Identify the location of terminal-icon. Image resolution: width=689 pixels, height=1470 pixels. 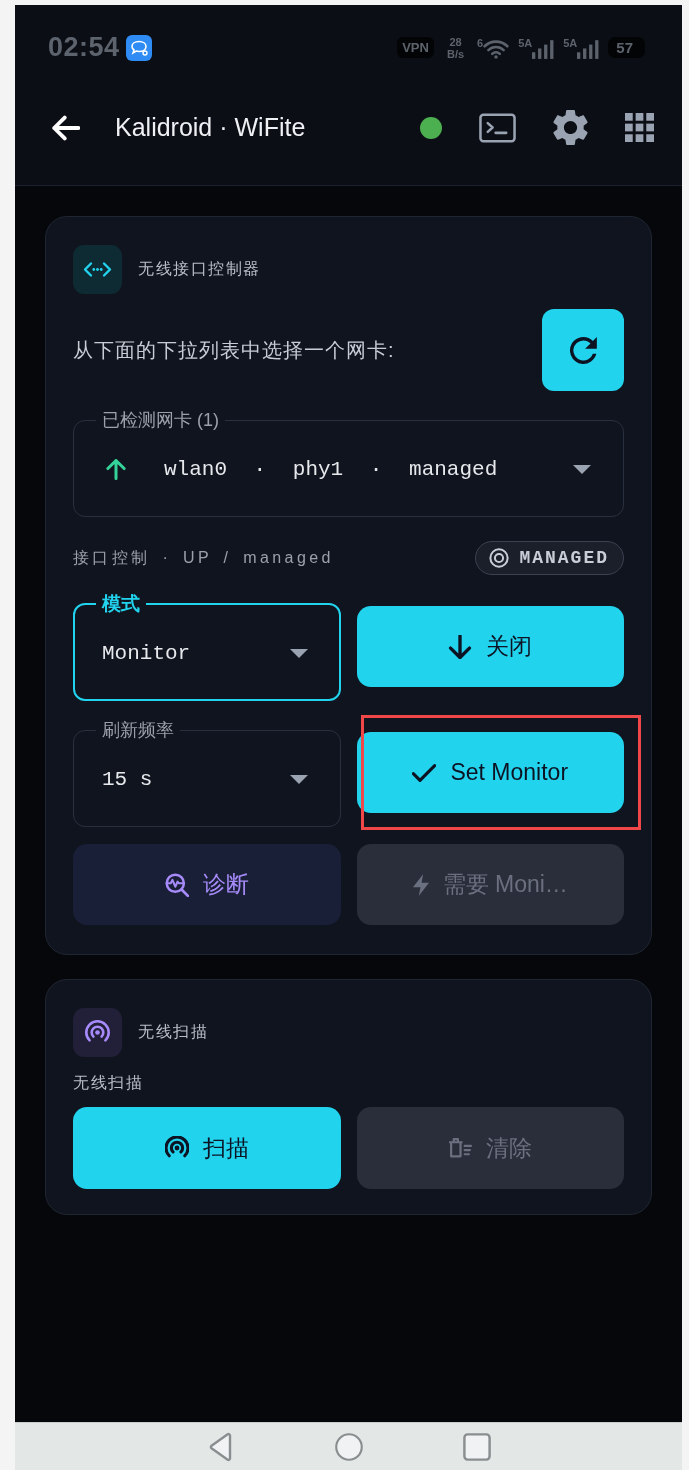
(497, 127).